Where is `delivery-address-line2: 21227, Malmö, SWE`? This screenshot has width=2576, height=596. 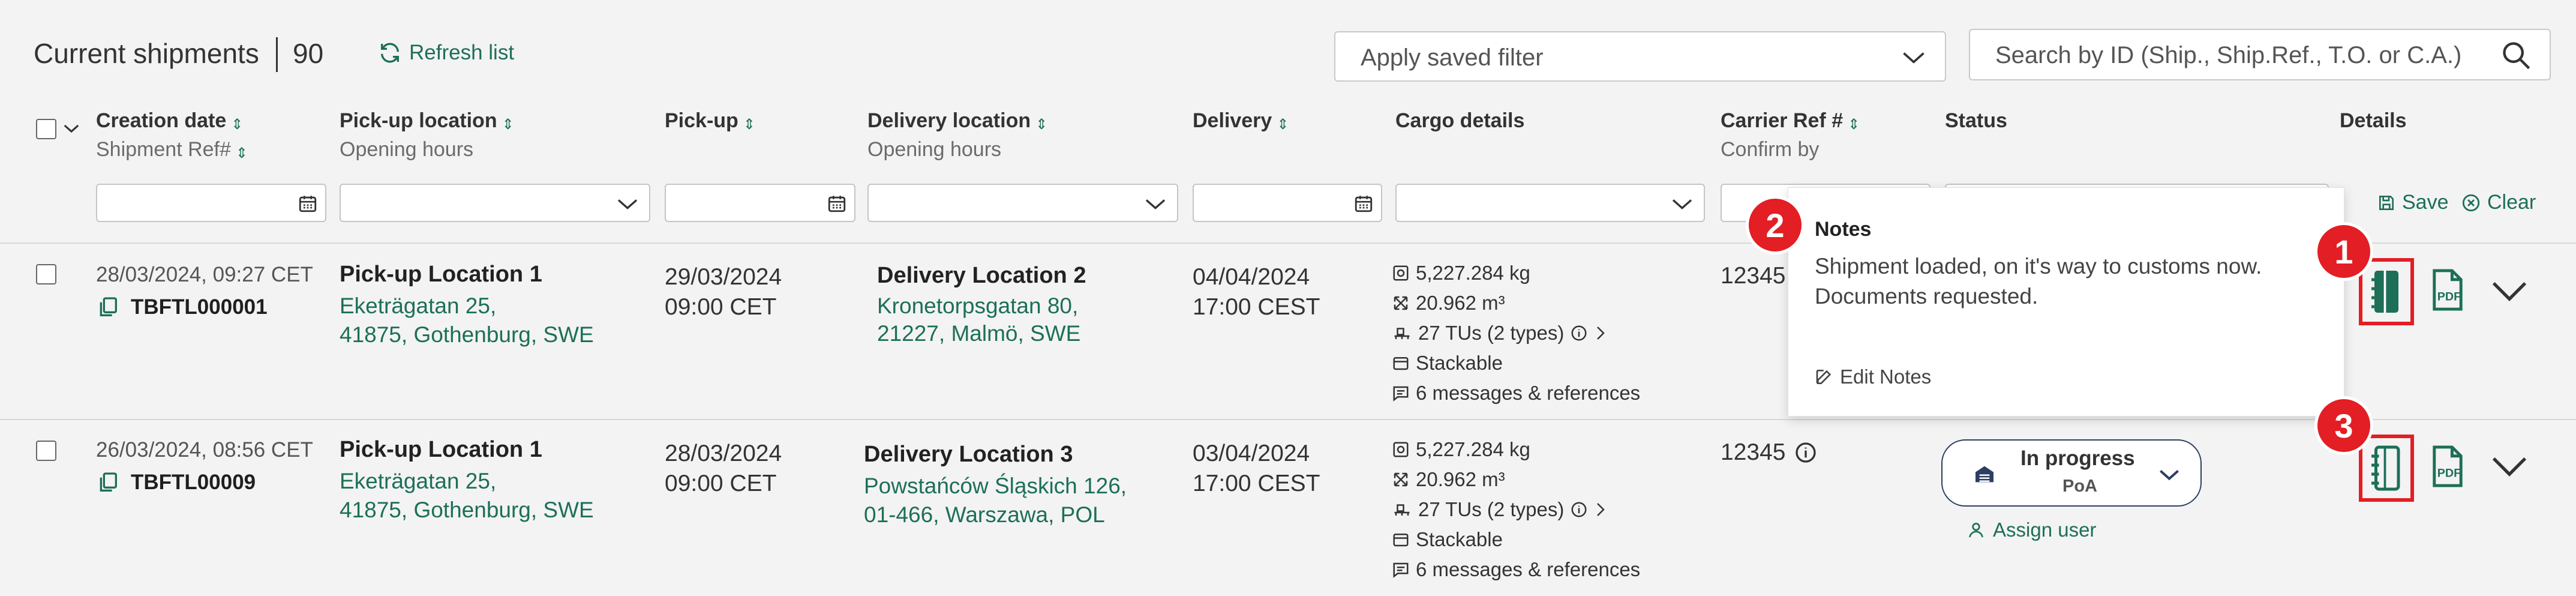 delivery-address-line2: 21227, Malmö, SWE is located at coordinates (979, 333).